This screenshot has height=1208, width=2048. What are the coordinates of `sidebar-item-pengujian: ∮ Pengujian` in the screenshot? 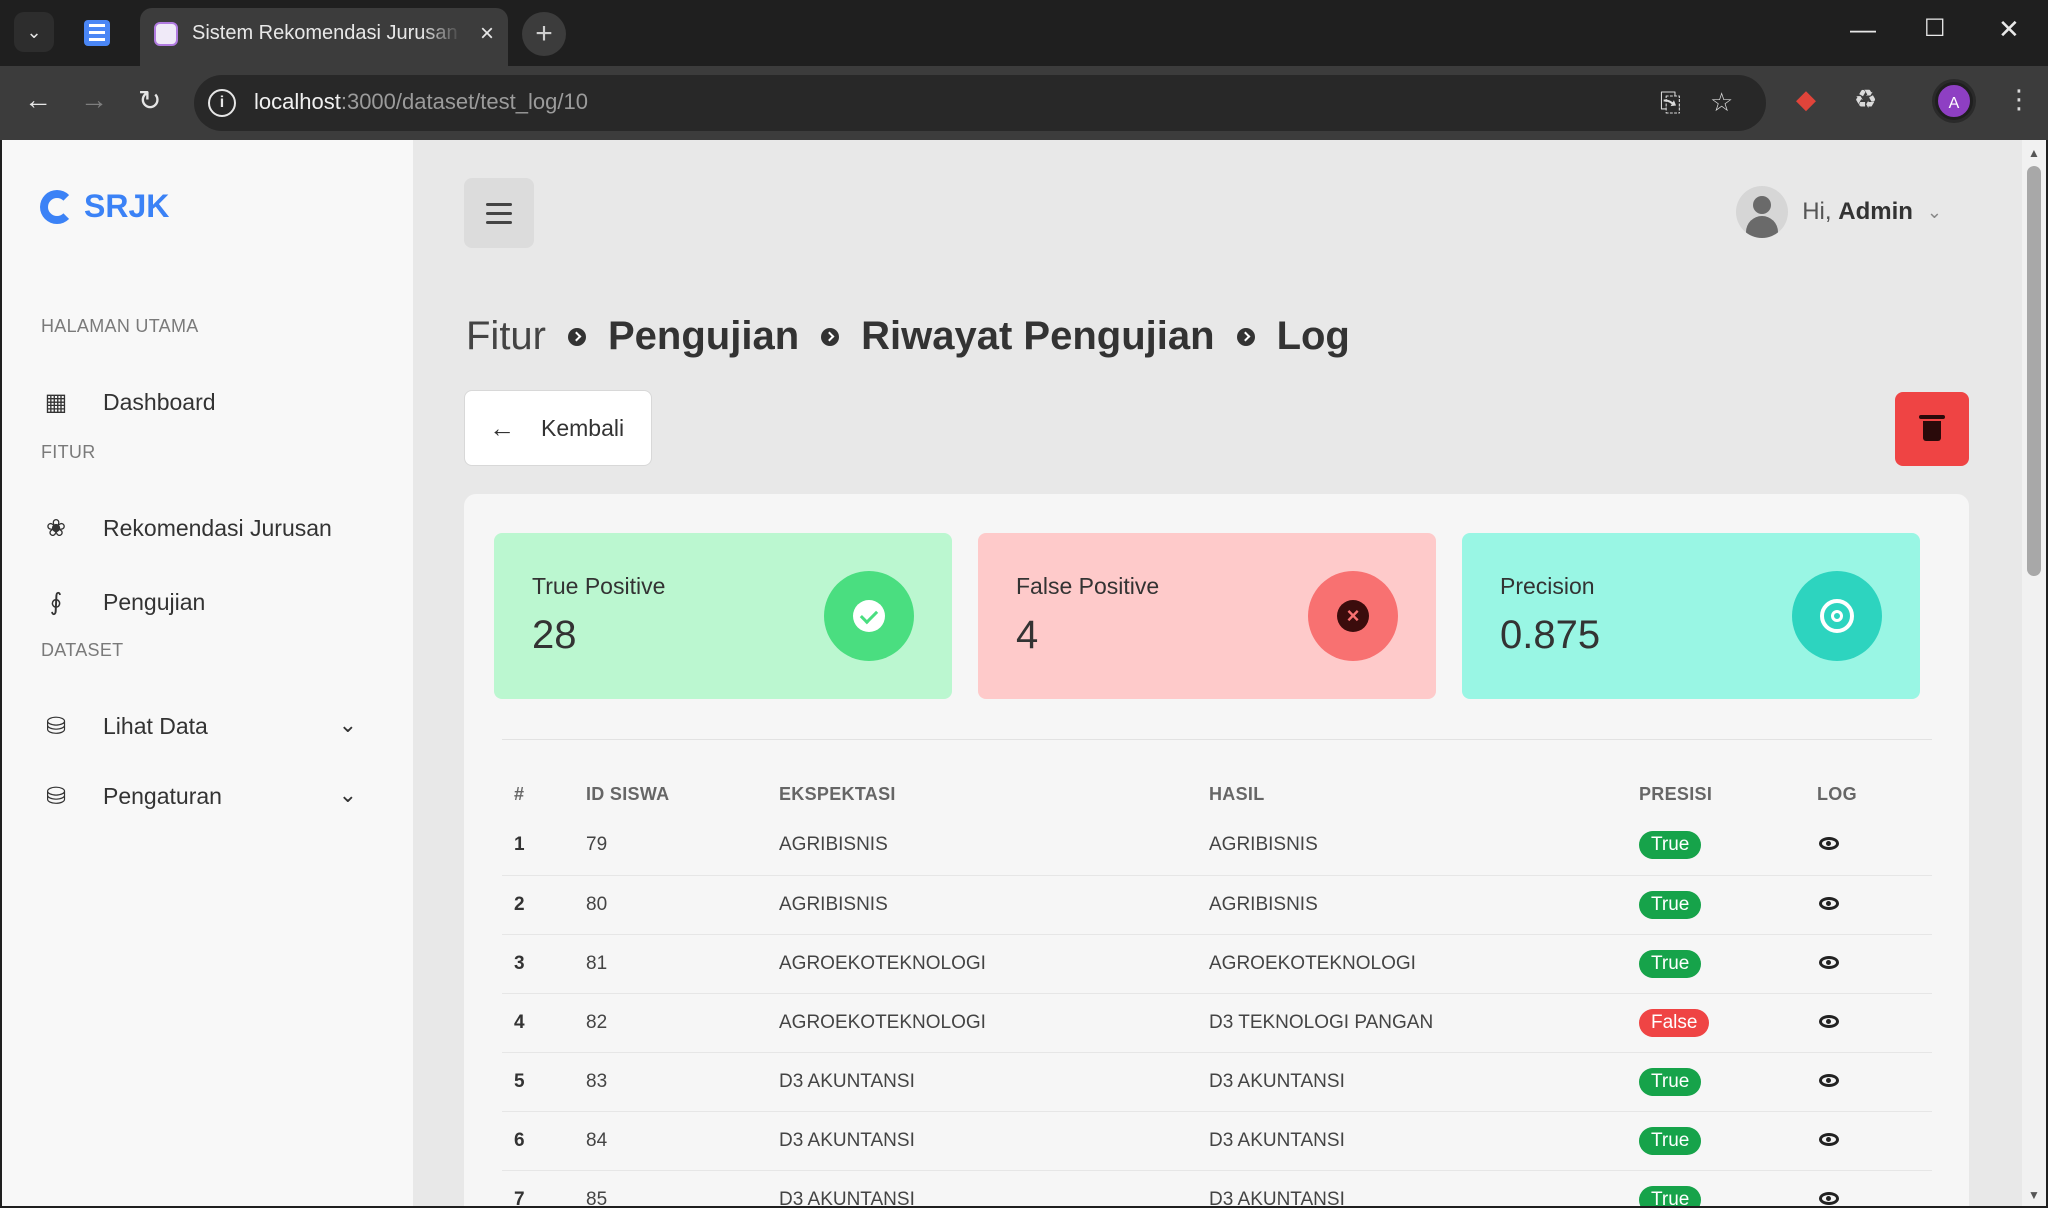 It's located at (206, 602).